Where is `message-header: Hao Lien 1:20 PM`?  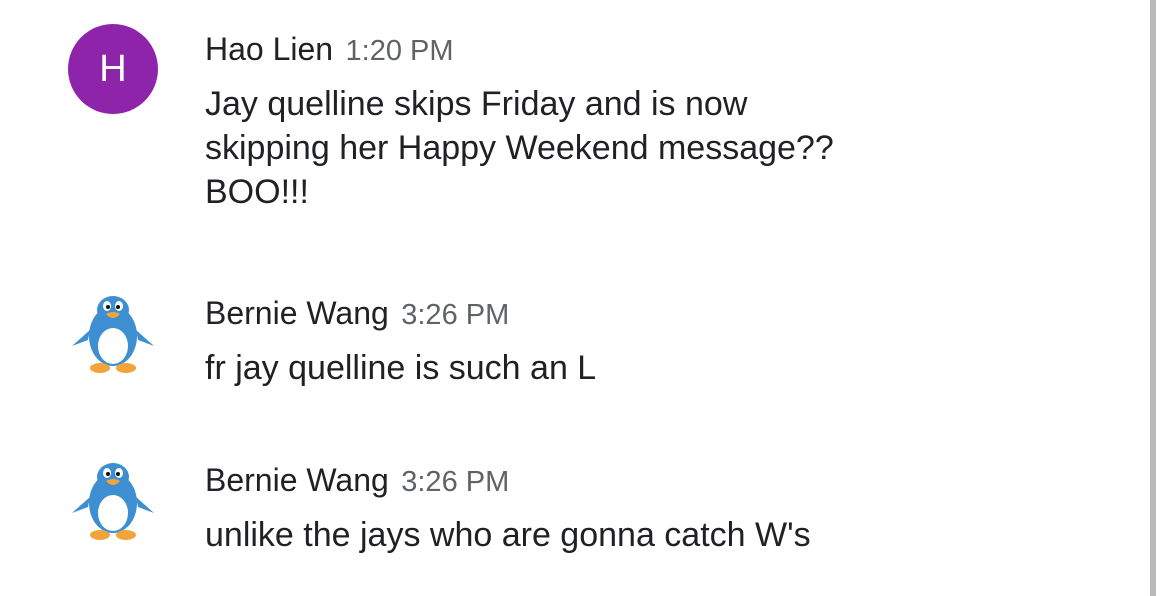
message-header: Hao Lien 1:20 PM is located at coordinates (655, 49).